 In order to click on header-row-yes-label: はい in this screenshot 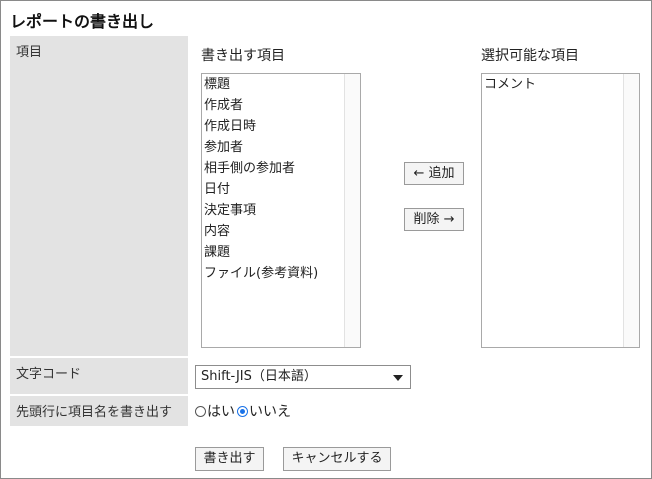, I will do `click(221, 411)`.